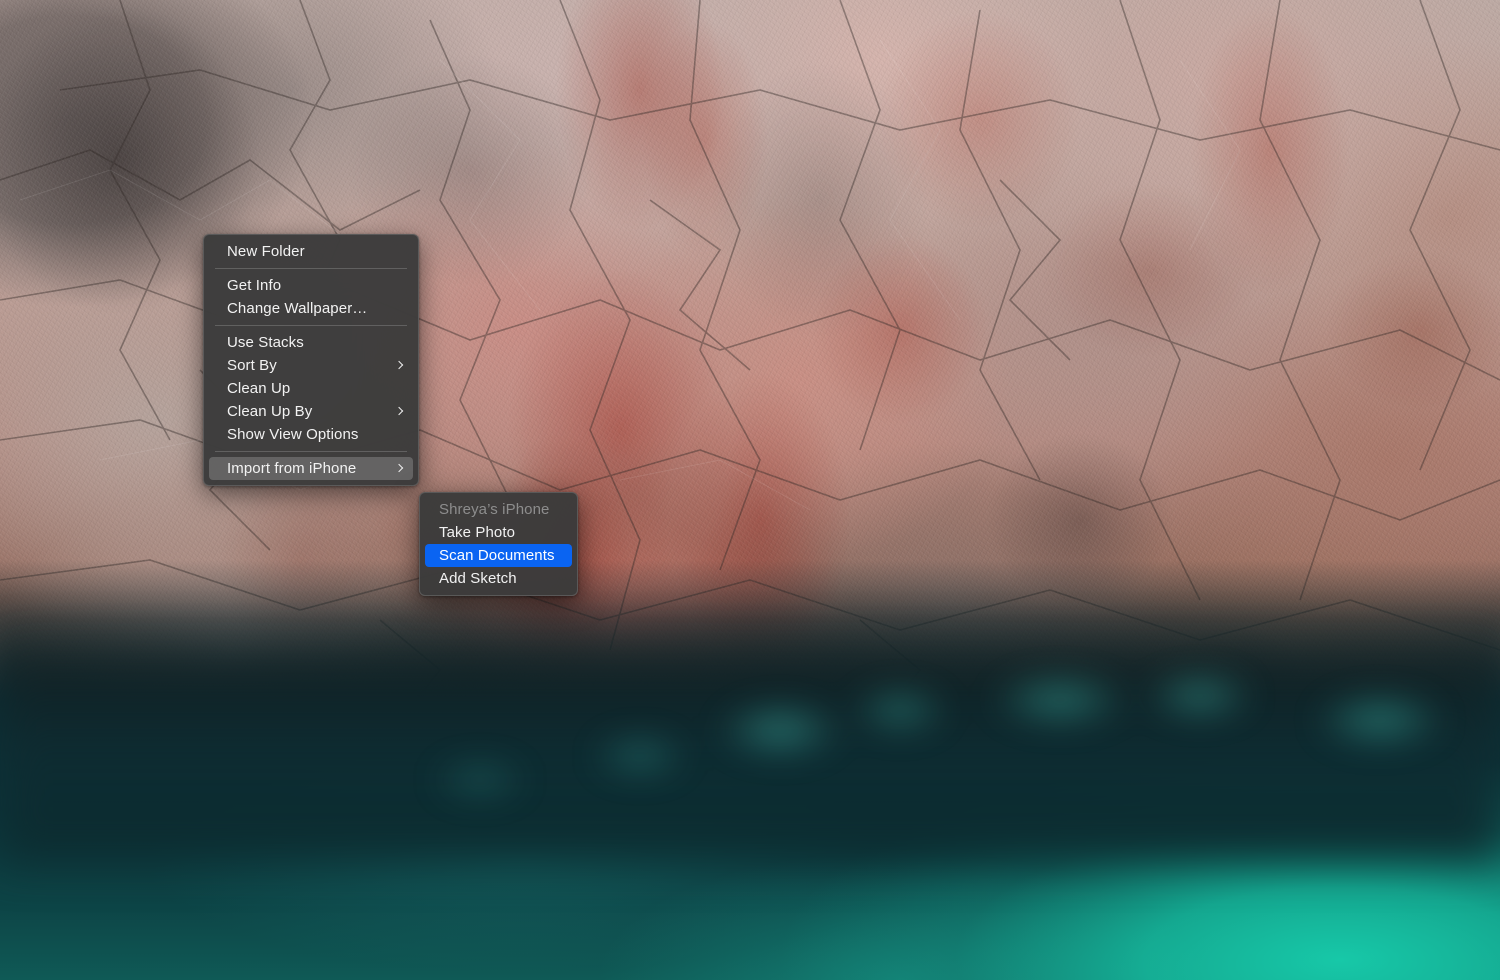 Image resolution: width=1500 pixels, height=980 pixels. Describe the element at coordinates (293, 434) in the screenshot. I see `menu-item-label: Show View Options` at that location.